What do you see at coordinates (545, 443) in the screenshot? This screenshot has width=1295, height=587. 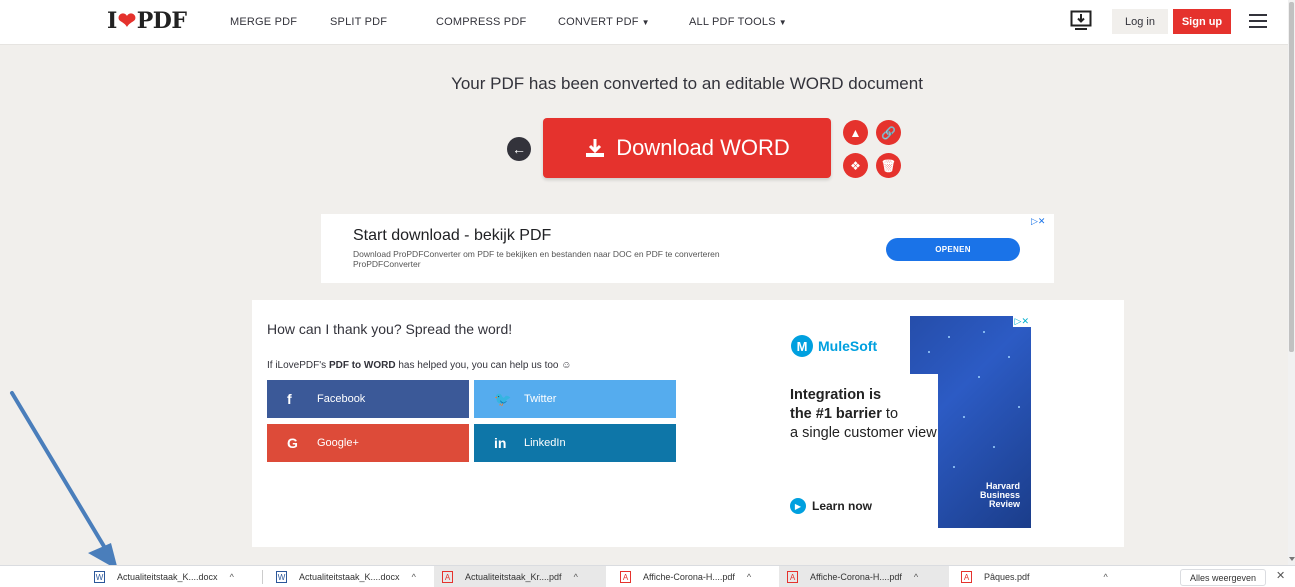 I see `linkedin-label: LinkedIn` at bounding box center [545, 443].